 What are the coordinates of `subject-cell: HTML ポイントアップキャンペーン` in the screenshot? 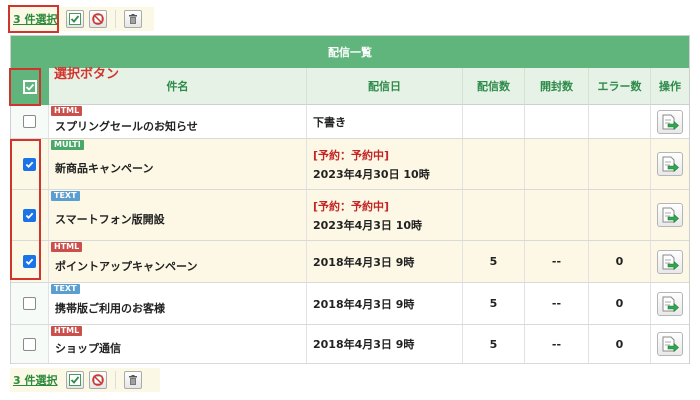 It's located at (178, 261).